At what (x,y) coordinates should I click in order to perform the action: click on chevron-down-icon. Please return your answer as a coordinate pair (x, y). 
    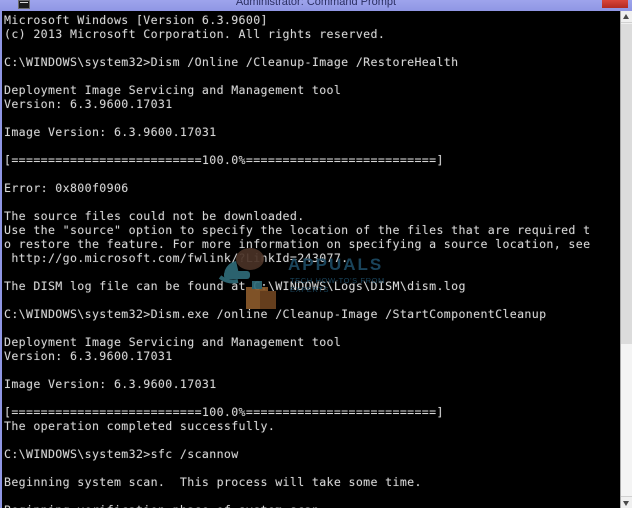
    Looking at the image, I should click on (626, 503).